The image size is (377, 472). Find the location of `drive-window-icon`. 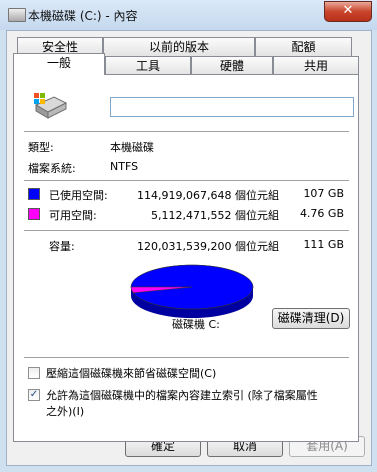

drive-window-icon is located at coordinates (17, 15).